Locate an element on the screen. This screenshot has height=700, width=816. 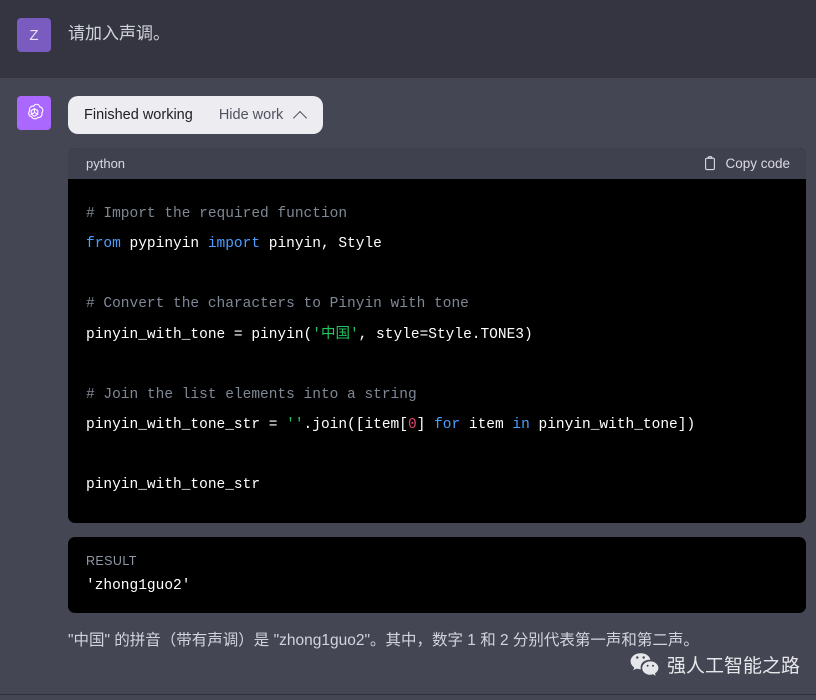
code-token: .join([item[ is located at coordinates (355, 425).